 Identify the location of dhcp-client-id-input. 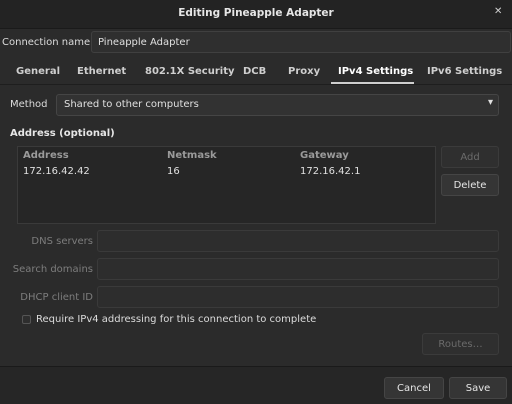
(298, 297).